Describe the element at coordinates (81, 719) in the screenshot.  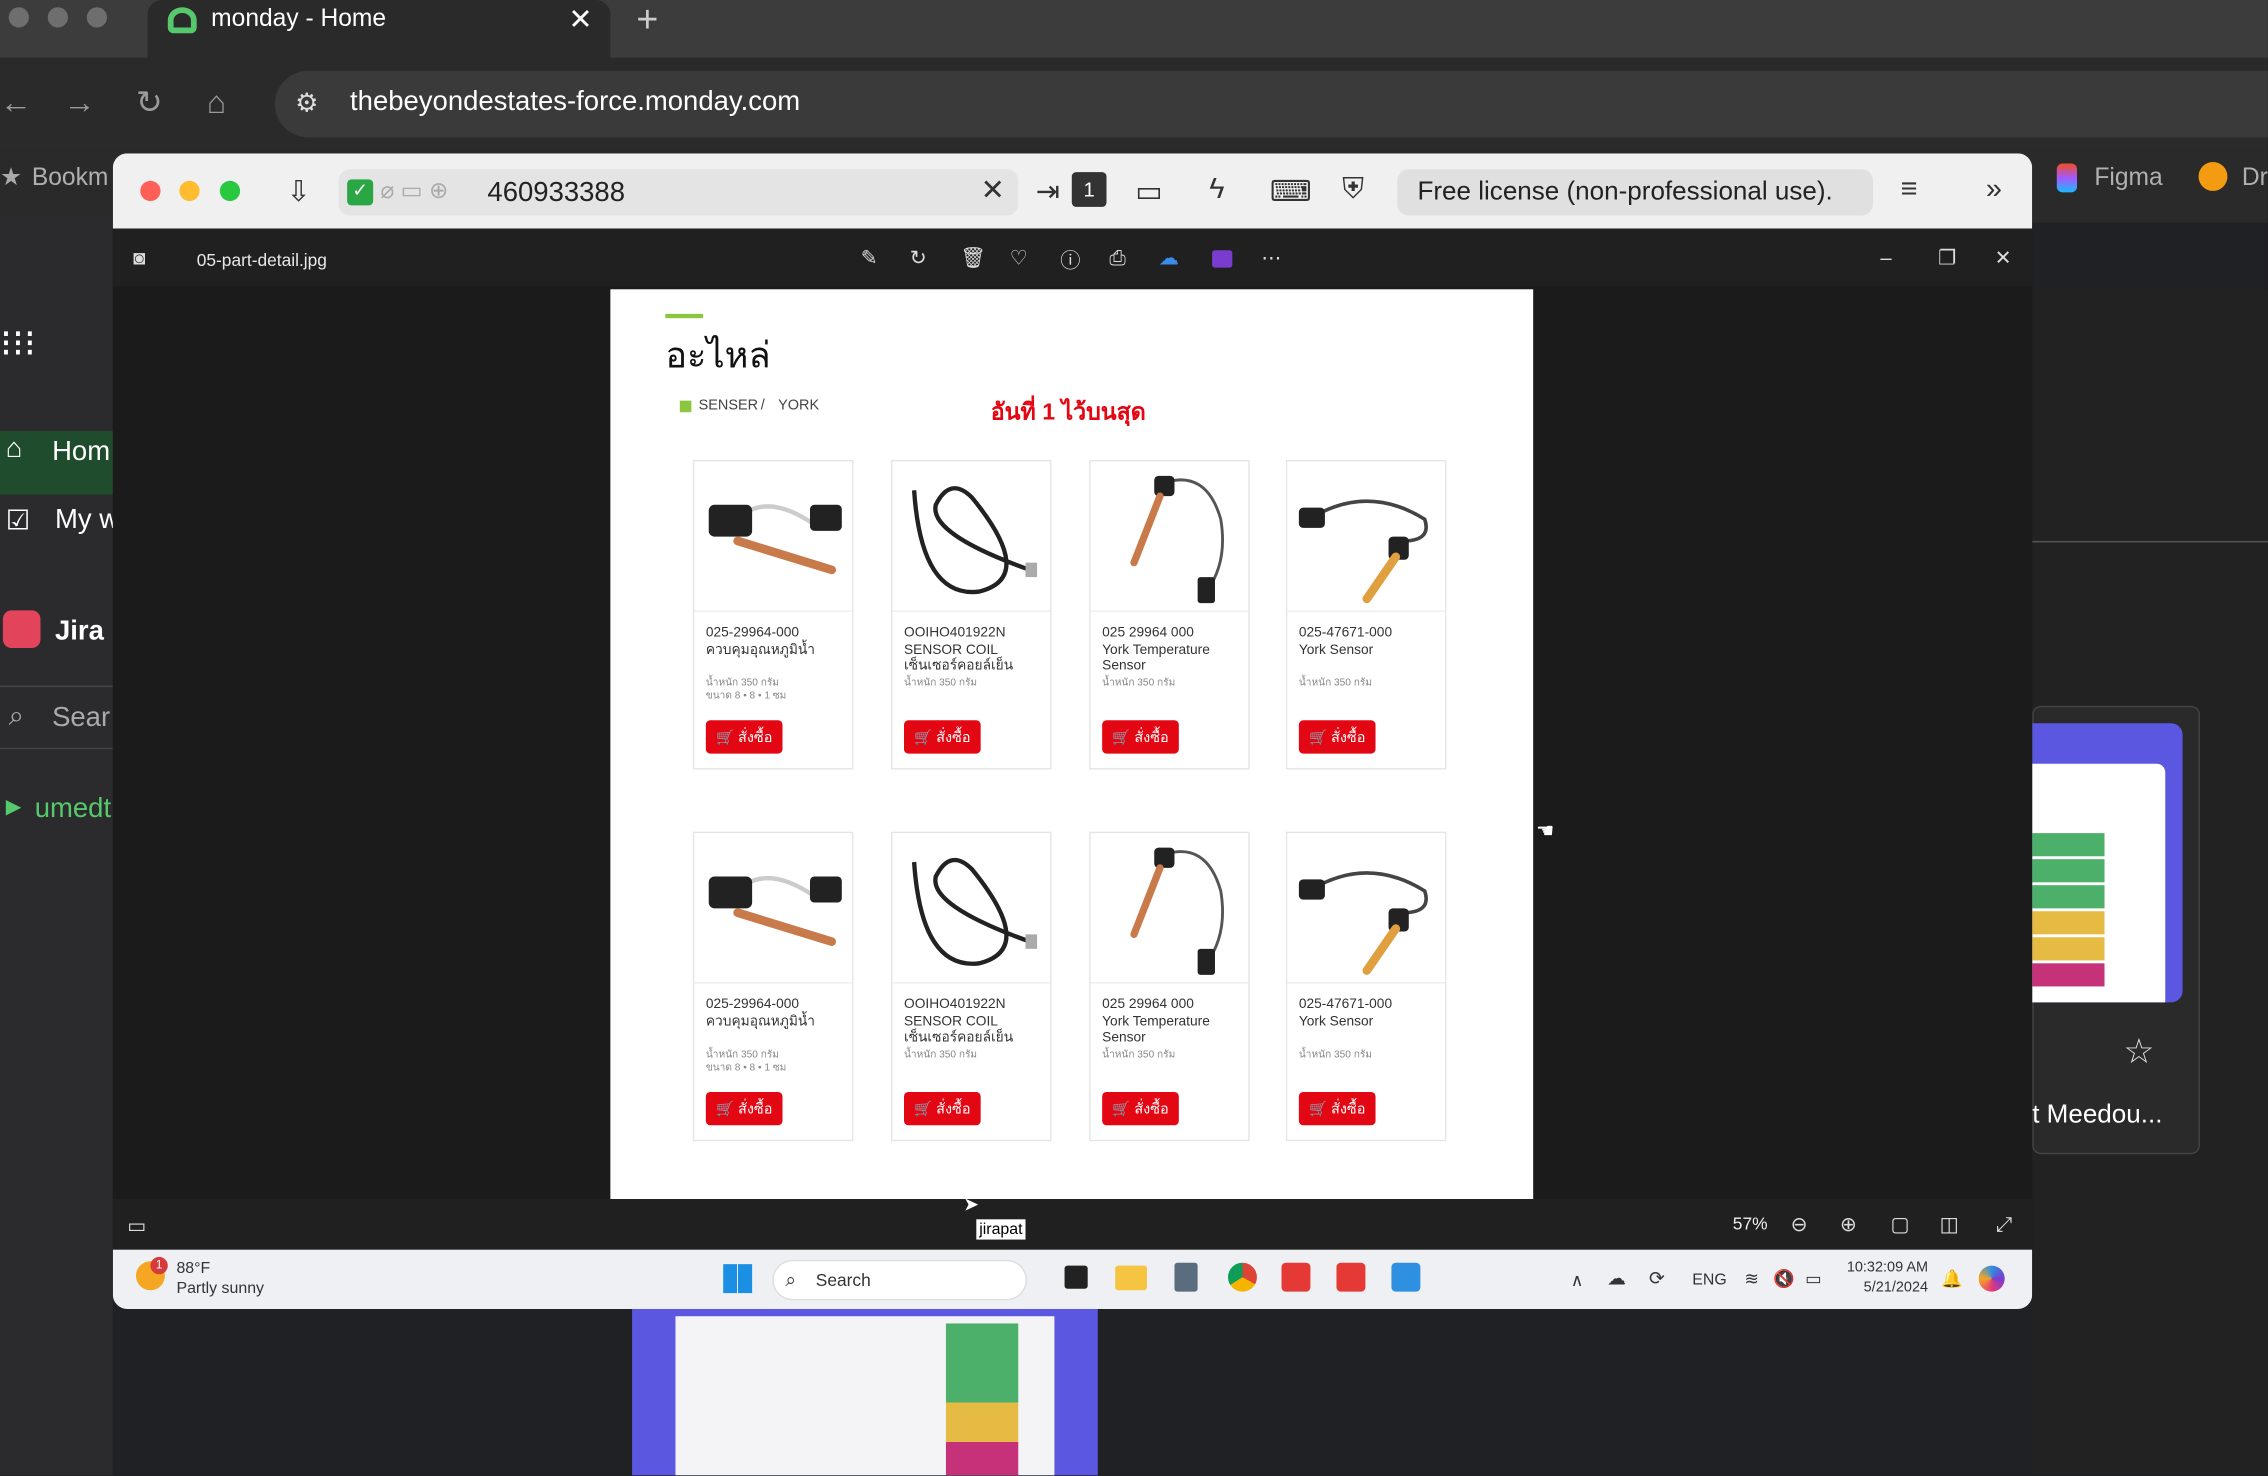
I see `search-input: Sear` at that location.